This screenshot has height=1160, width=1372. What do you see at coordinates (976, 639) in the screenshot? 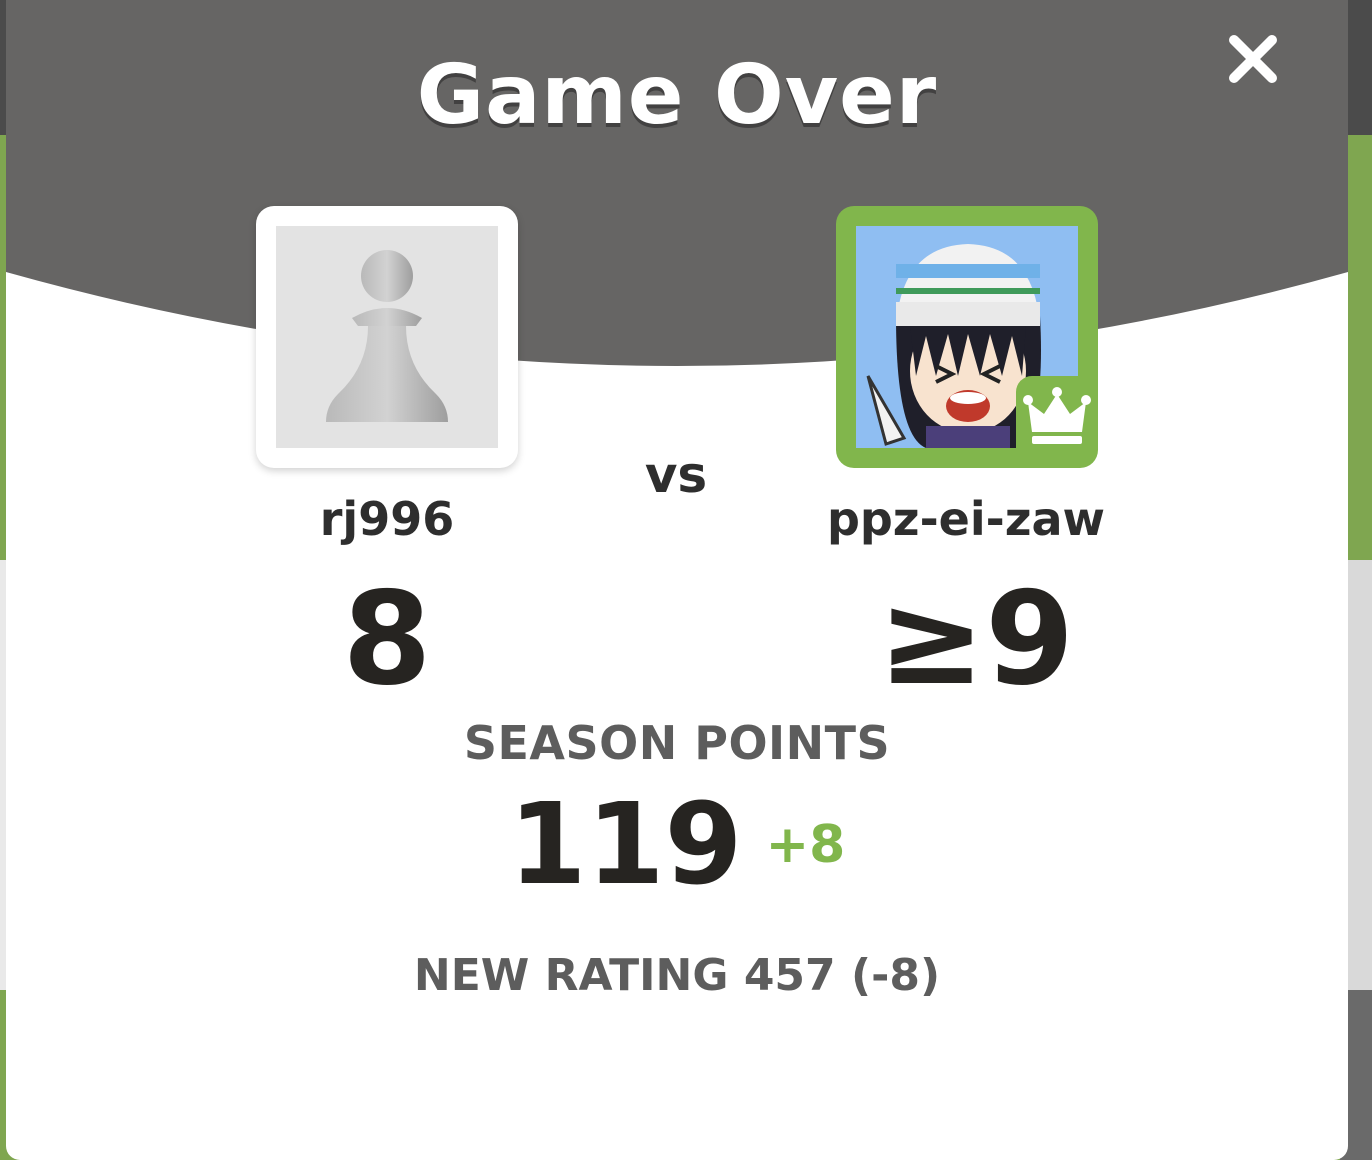
I see `player-score-right: ≥9` at bounding box center [976, 639].